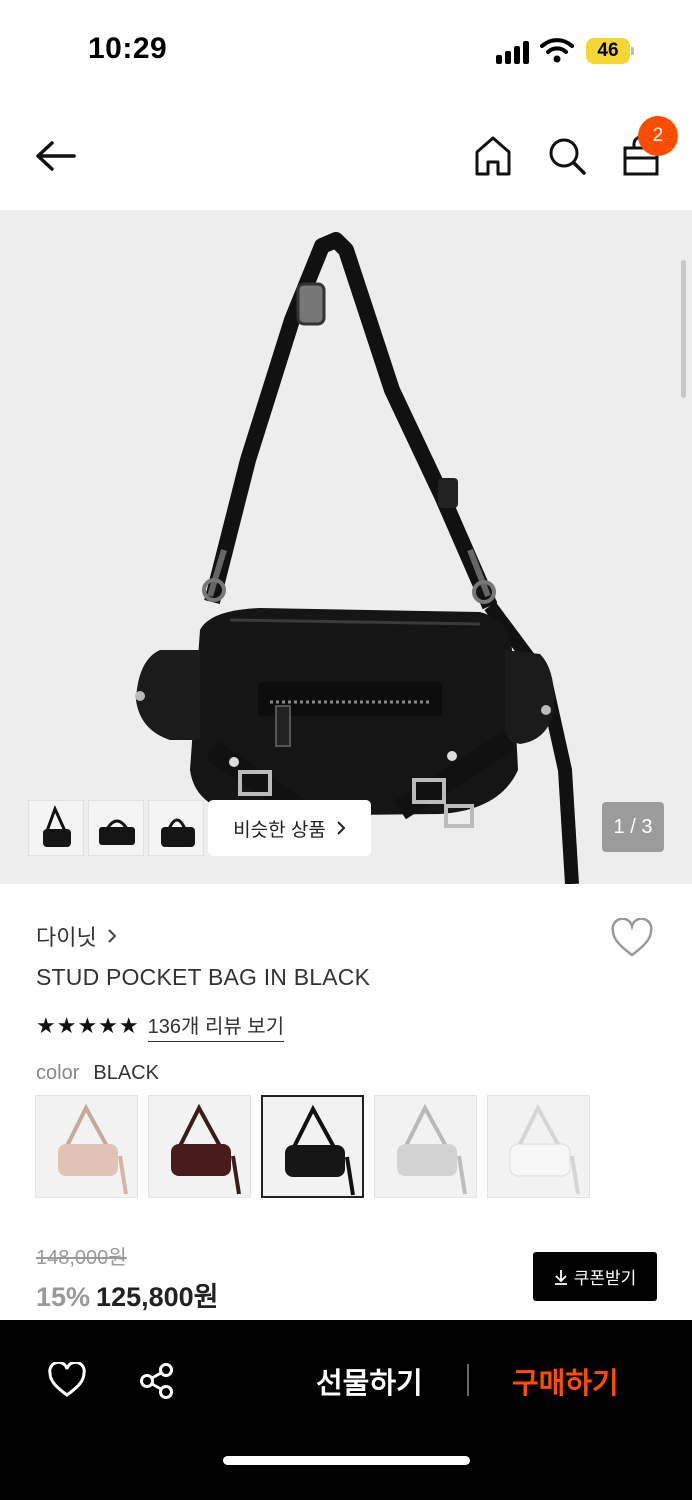 Image resolution: width=692 pixels, height=1500 pixels. I want to click on color-swatch-beige, so click(86, 1146).